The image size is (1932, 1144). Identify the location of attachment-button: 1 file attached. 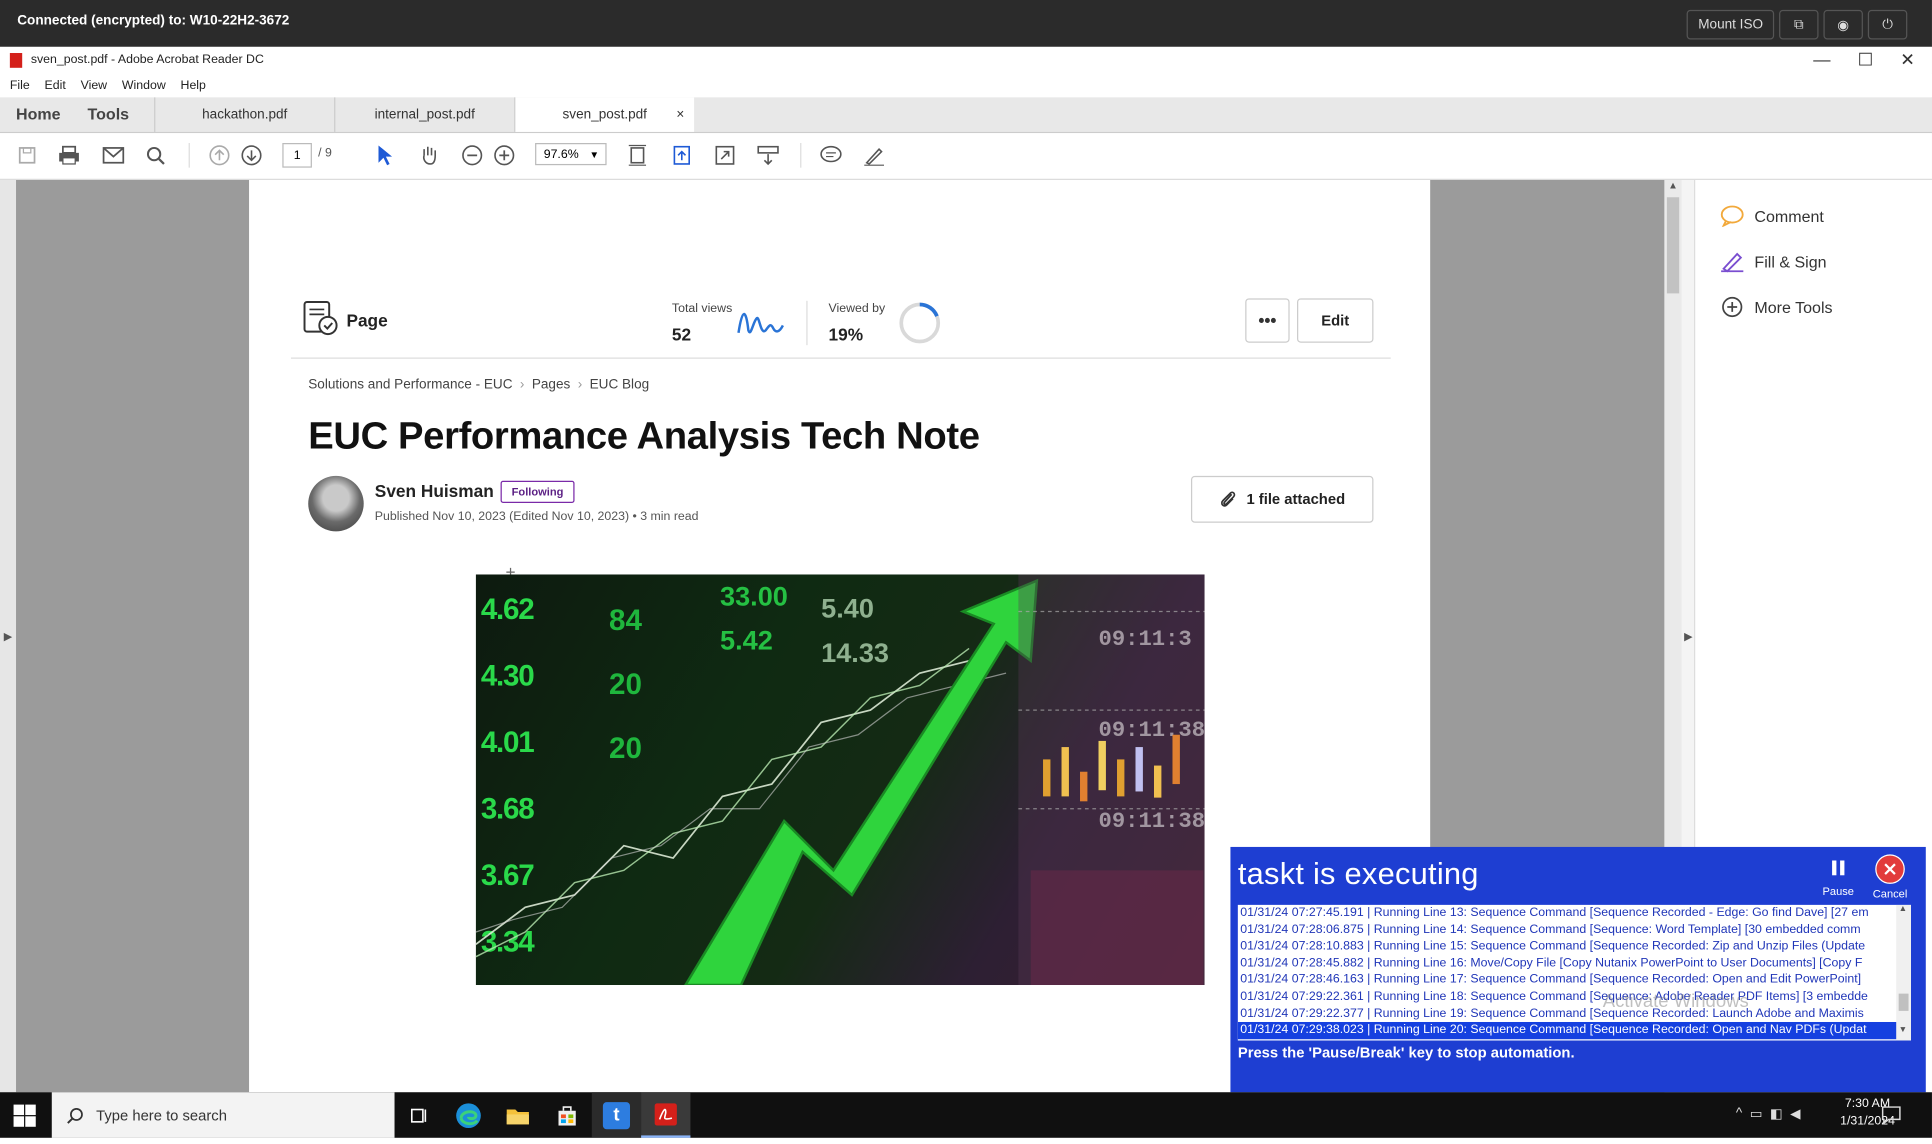
(1282, 499).